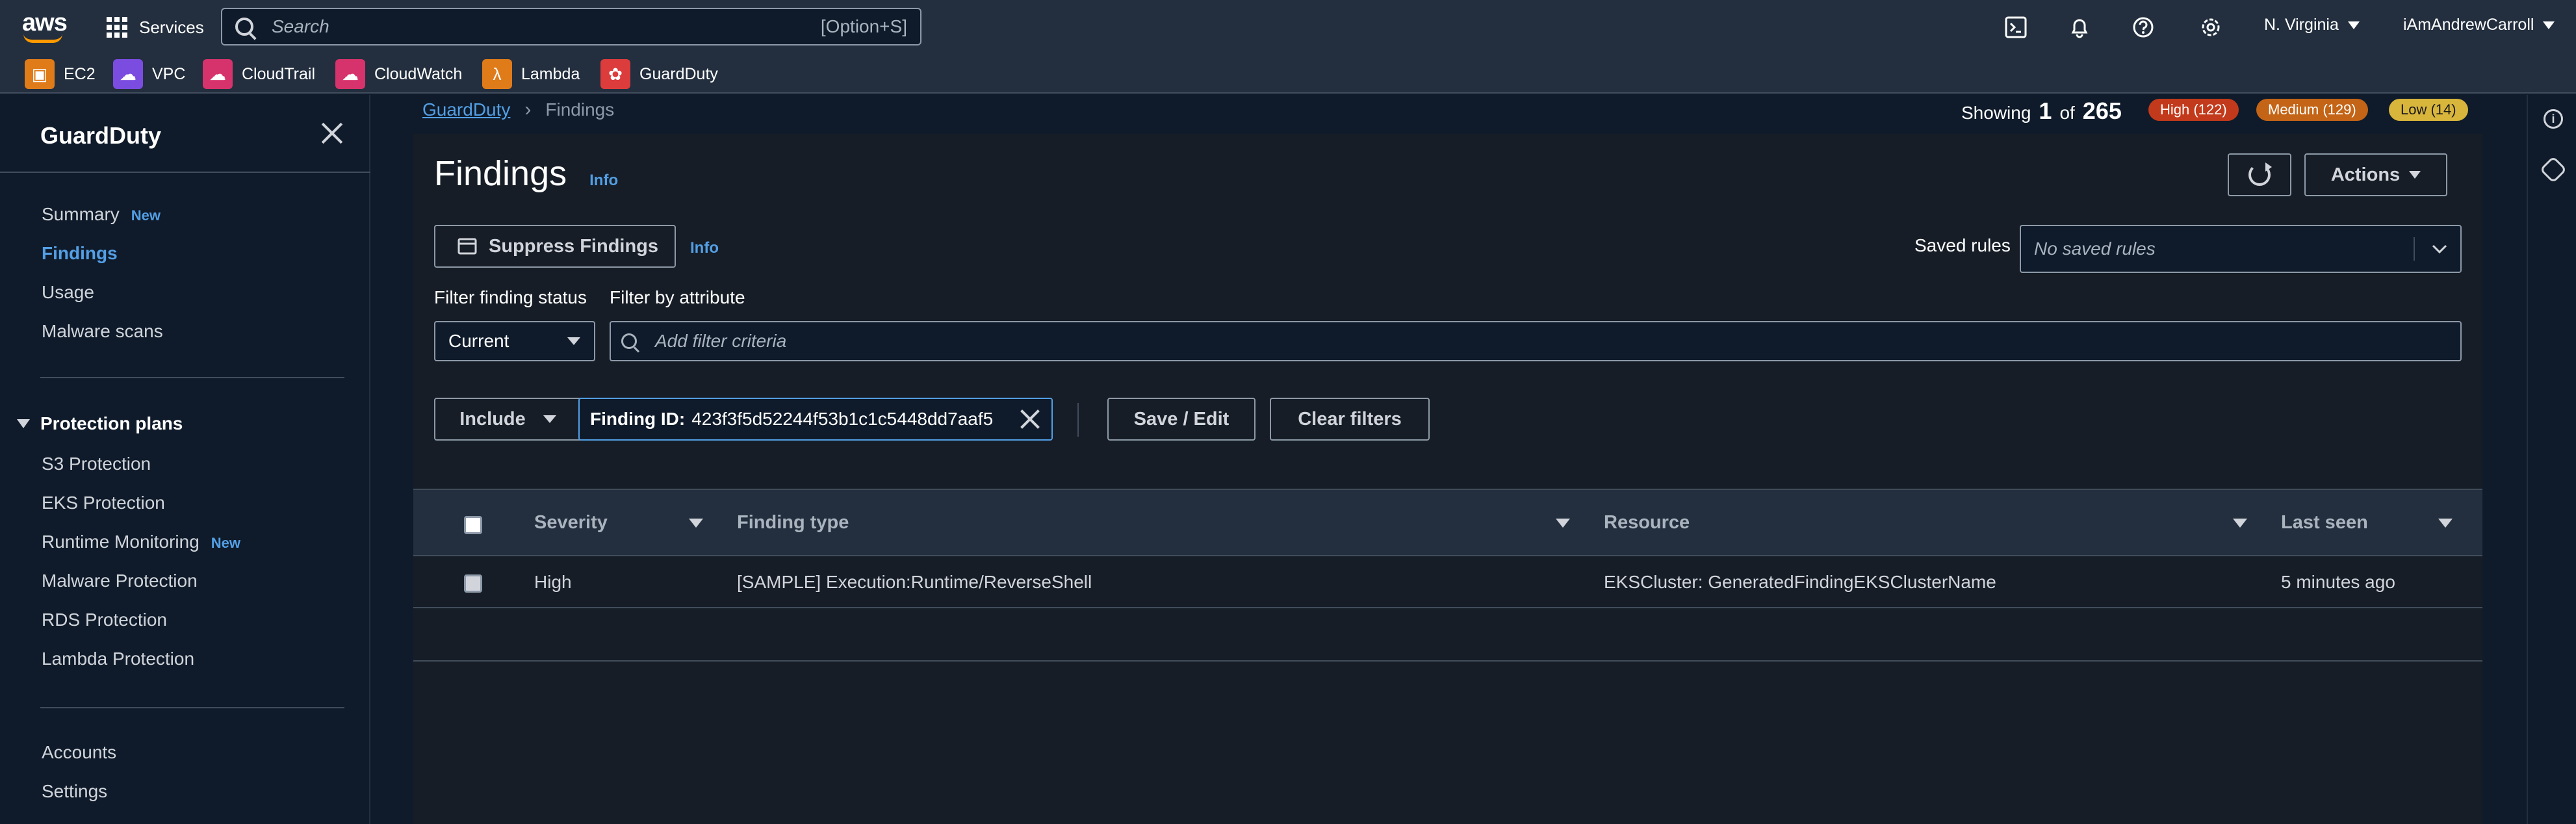  Describe the element at coordinates (1962, 245) in the screenshot. I see `saved-rules-label: Saved rules` at that location.